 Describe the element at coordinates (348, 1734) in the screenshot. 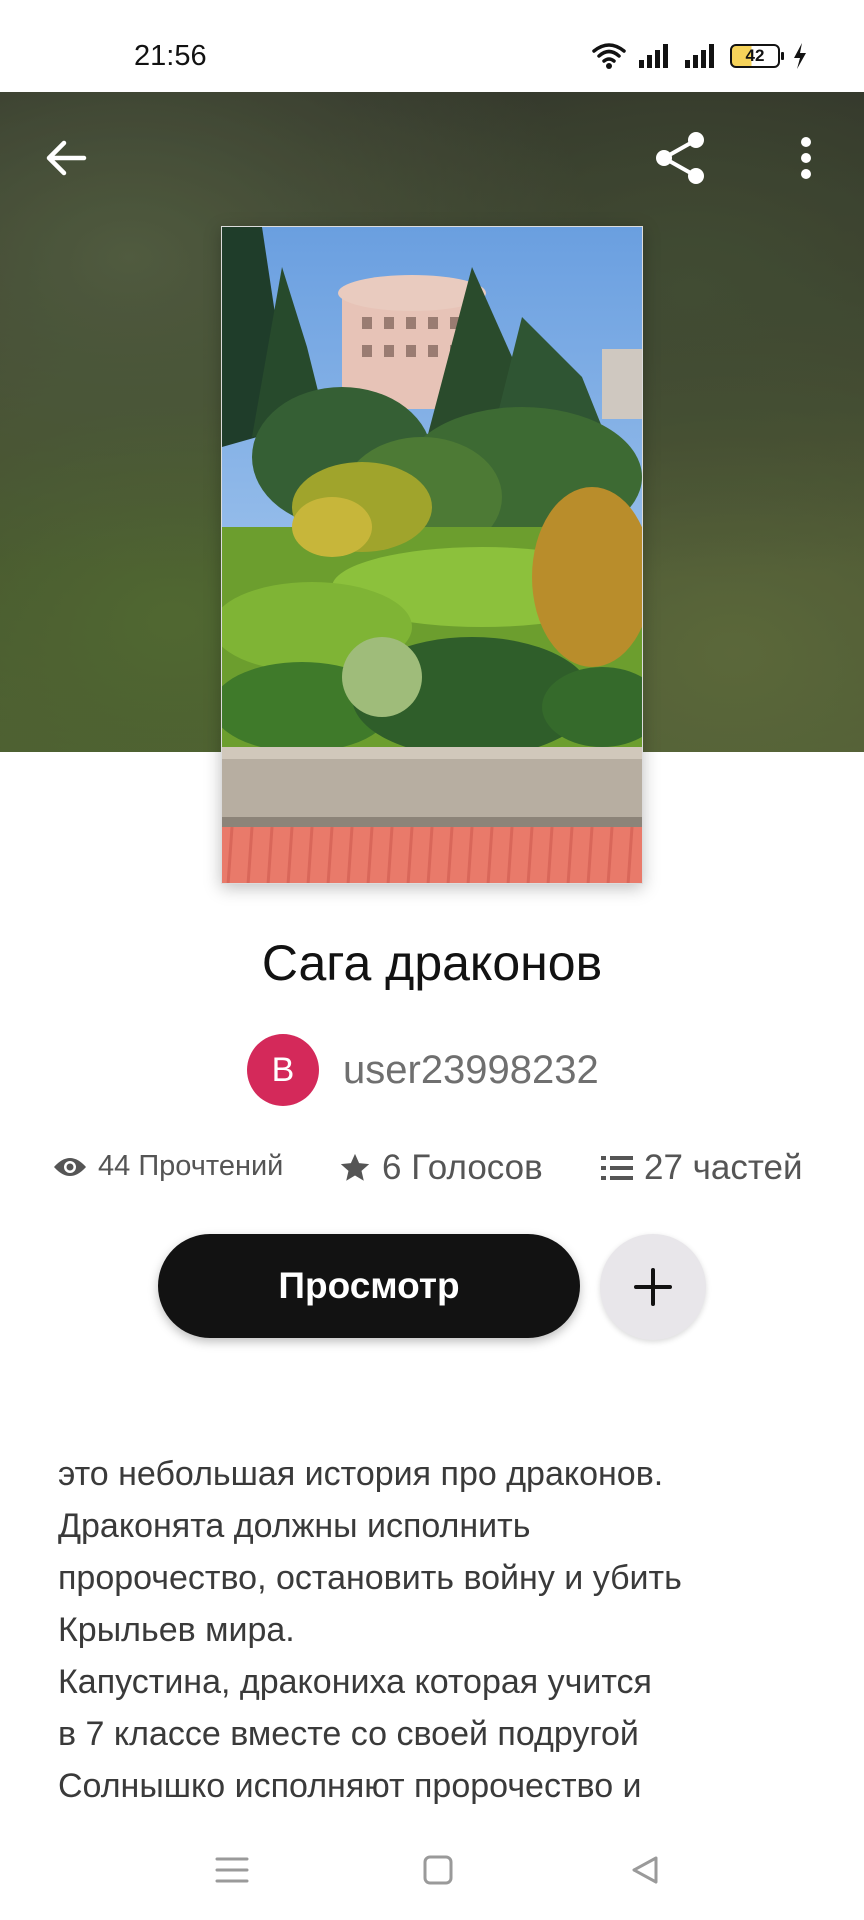

I see `description-line: в 7 классе вместе со своей подругой` at that location.